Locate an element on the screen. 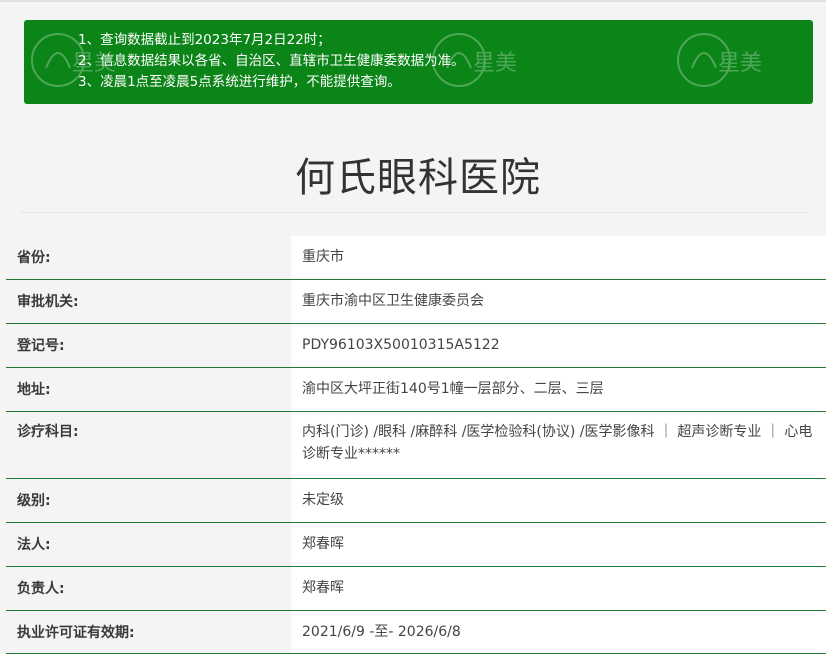  table-row-province: 省份: 重庆市 is located at coordinates (416, 257).